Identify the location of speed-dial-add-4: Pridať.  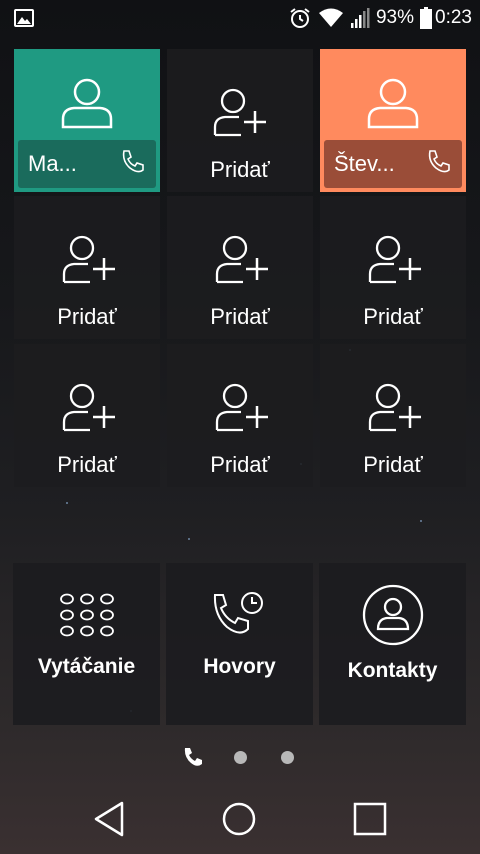
(393, 267).